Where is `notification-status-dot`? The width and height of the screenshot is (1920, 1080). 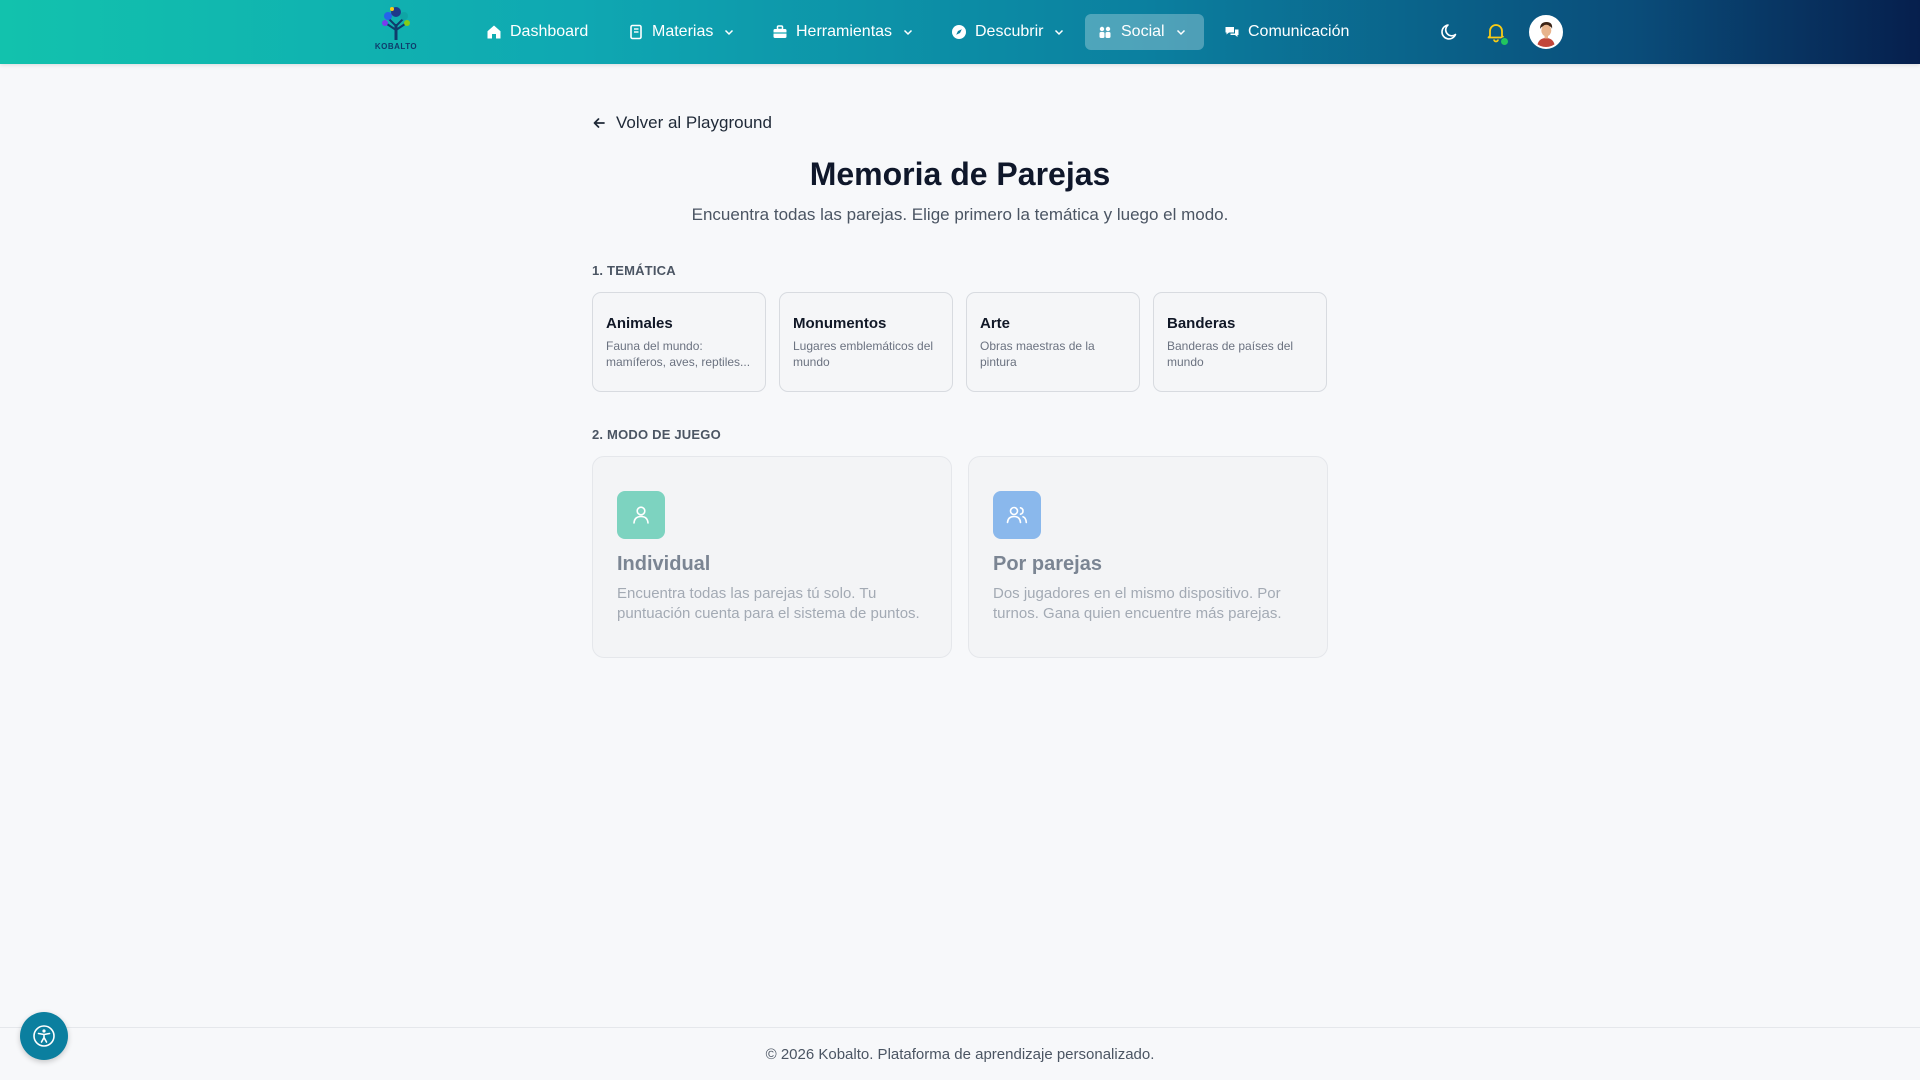 notification-status-dot is located at coordinates (1504, 41).